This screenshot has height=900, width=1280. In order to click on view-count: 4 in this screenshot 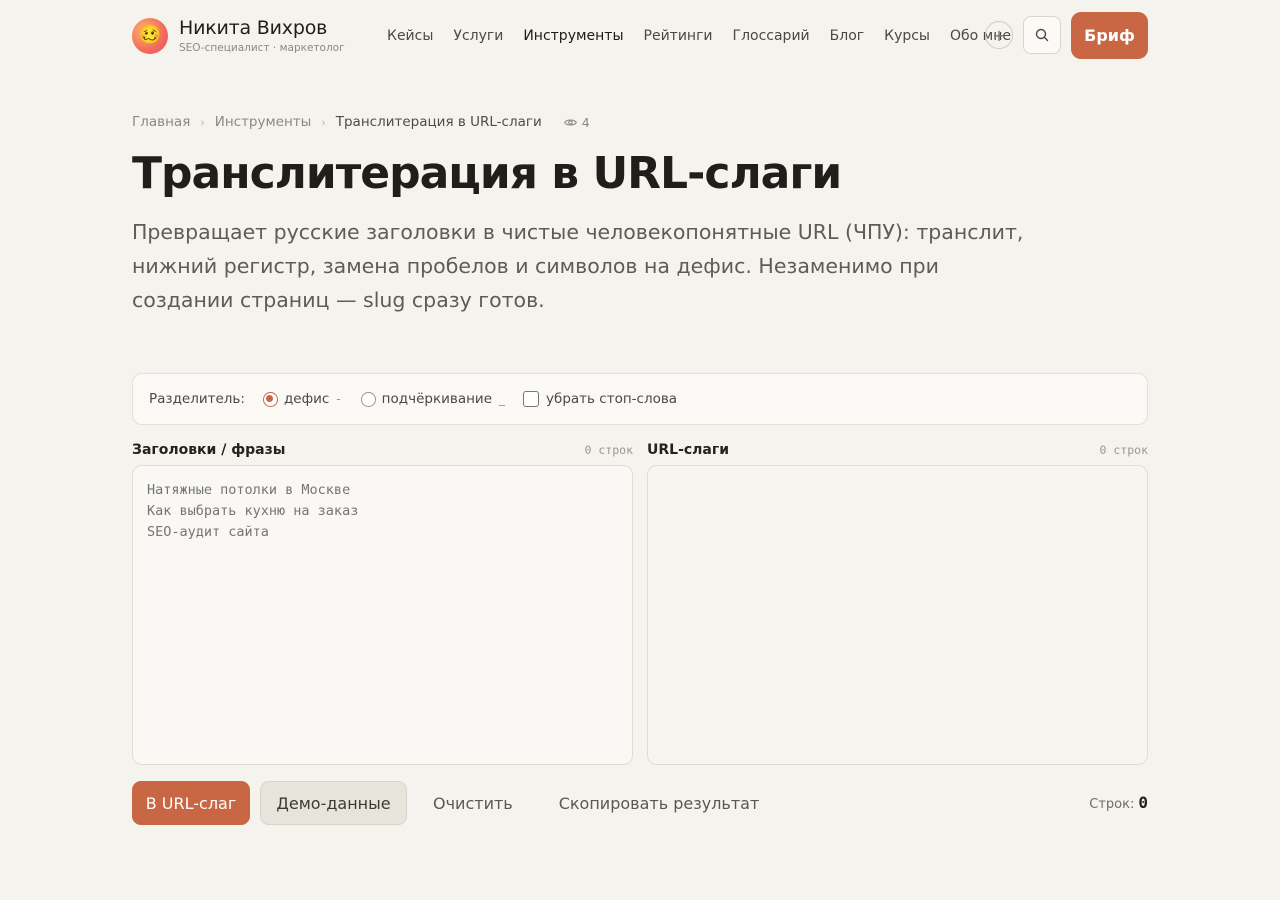, I will do `click(585, 122)`.